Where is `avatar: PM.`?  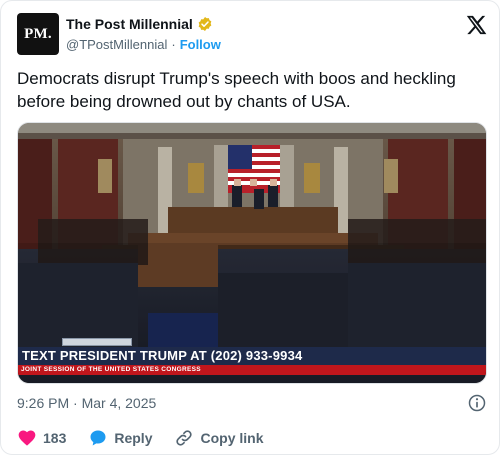 avatar: PM. is located at coordinates (38, 34).